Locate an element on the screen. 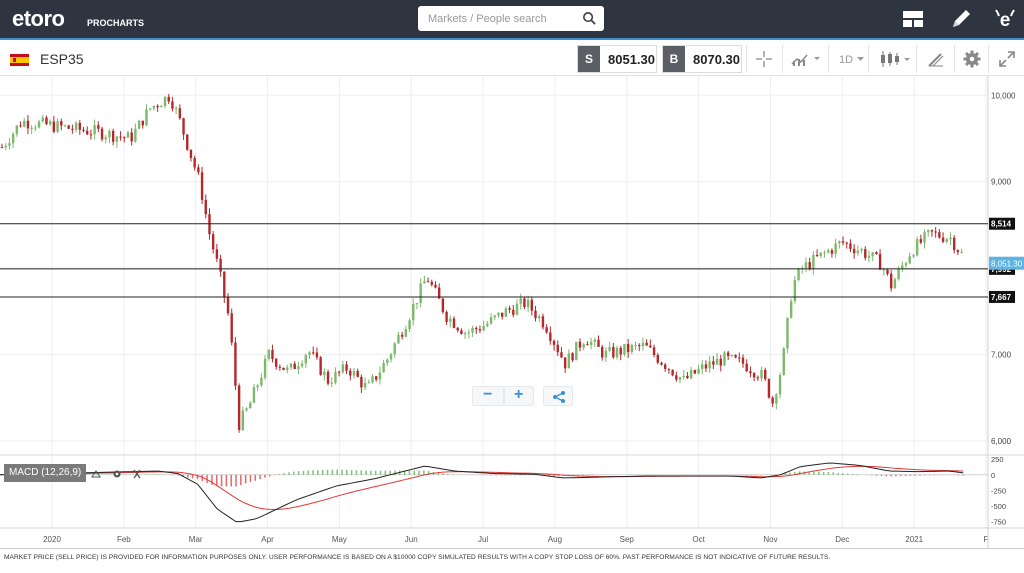 This screenshot has width=1024, height=573. crosshair-icon is located at coordinates (764, 59).